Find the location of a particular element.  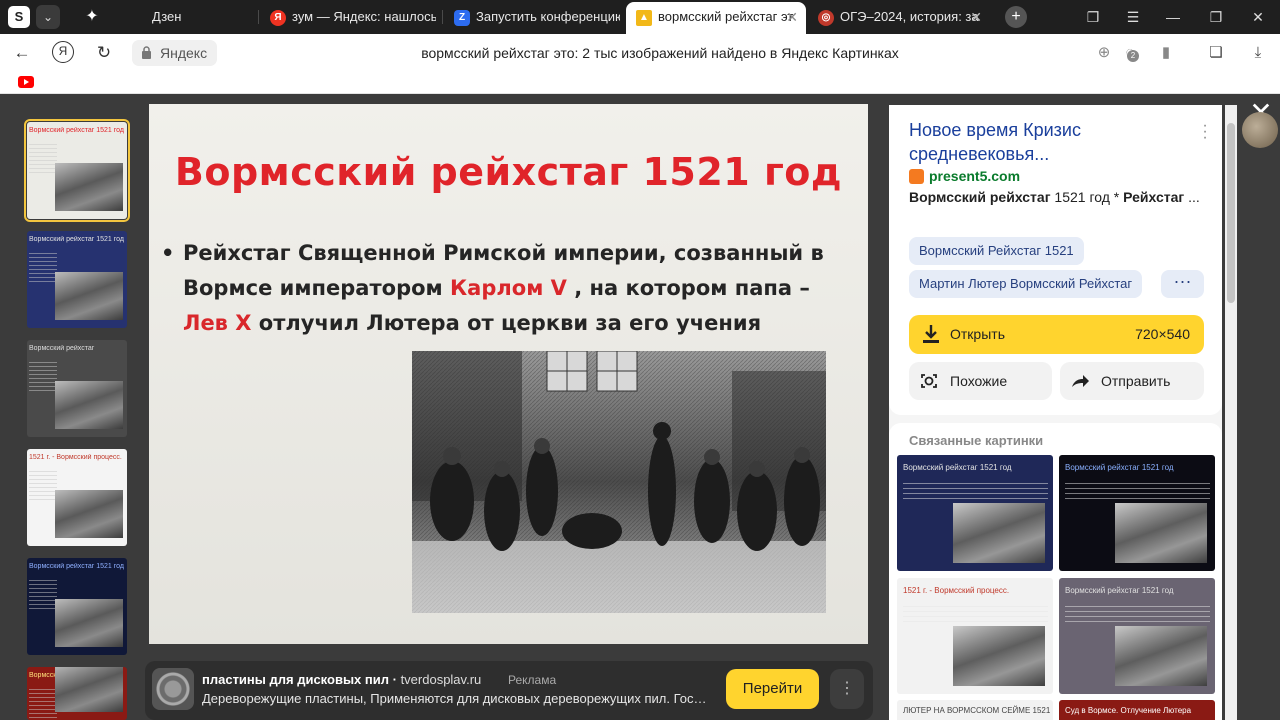

back-arrow-icon: ← is located at coordinates (22, 53).